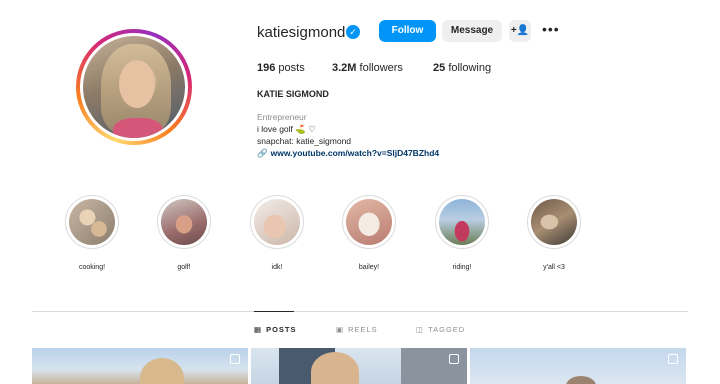 The height and width of the screenshot is (384, 720). Describe the element at coordinates (266, 68) in the screenshot. I see `posts-count: 196` at that location.